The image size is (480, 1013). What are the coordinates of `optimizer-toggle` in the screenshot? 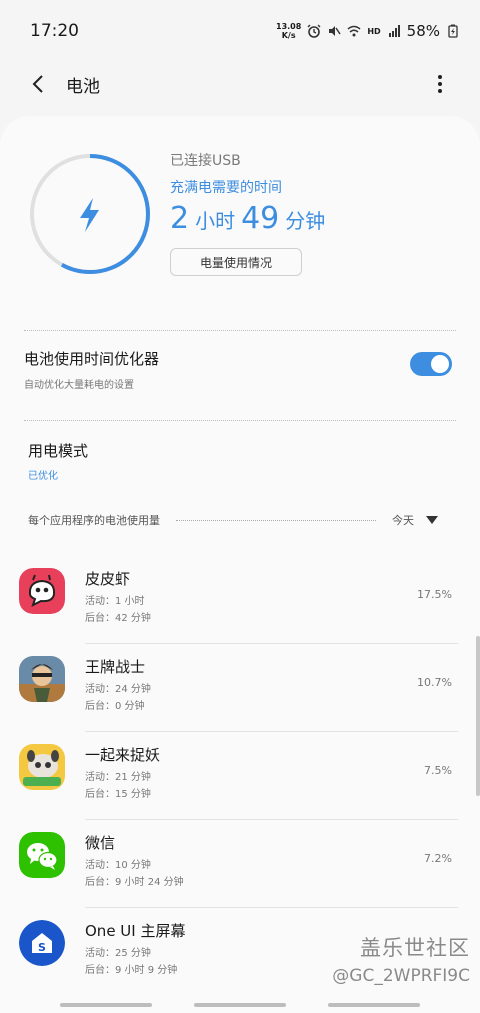 It's located at (431, 364).